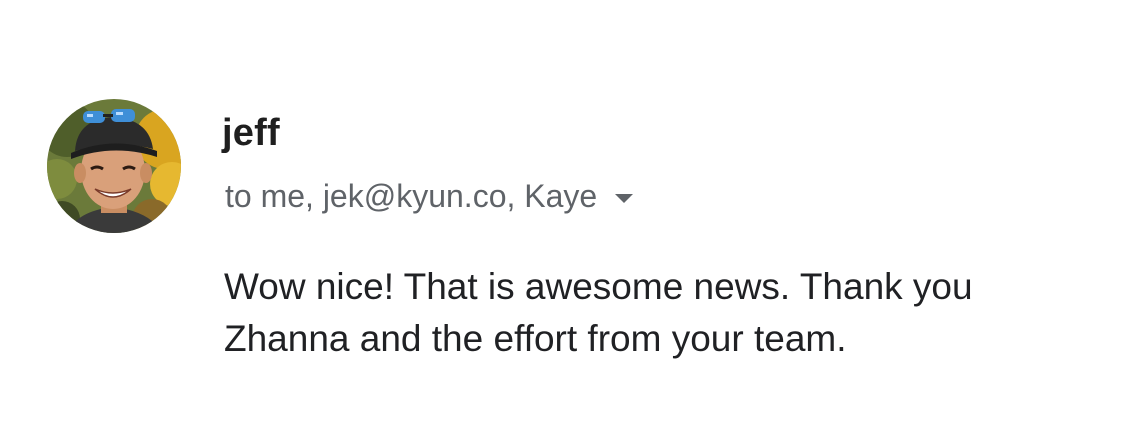  Describe the element at coordinates (535, 338) in the screenshot. I see `message-body-line: Zhanna and the effort from your team.` at that location.